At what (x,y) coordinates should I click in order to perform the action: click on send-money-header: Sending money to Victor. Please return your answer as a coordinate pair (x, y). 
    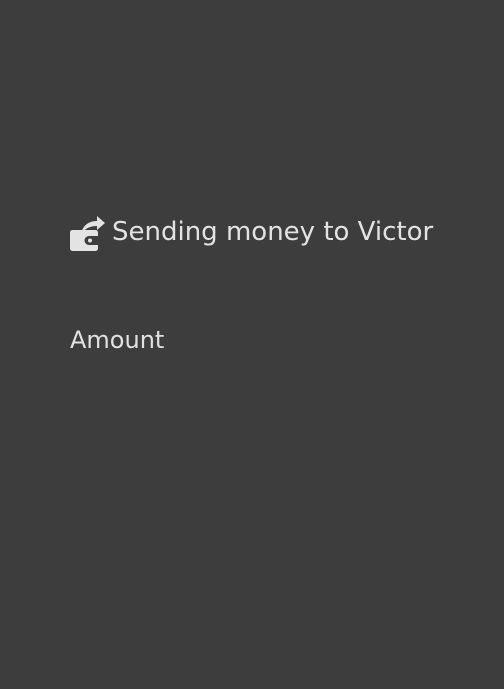
    Looking at the image, I should click on (251, 232).